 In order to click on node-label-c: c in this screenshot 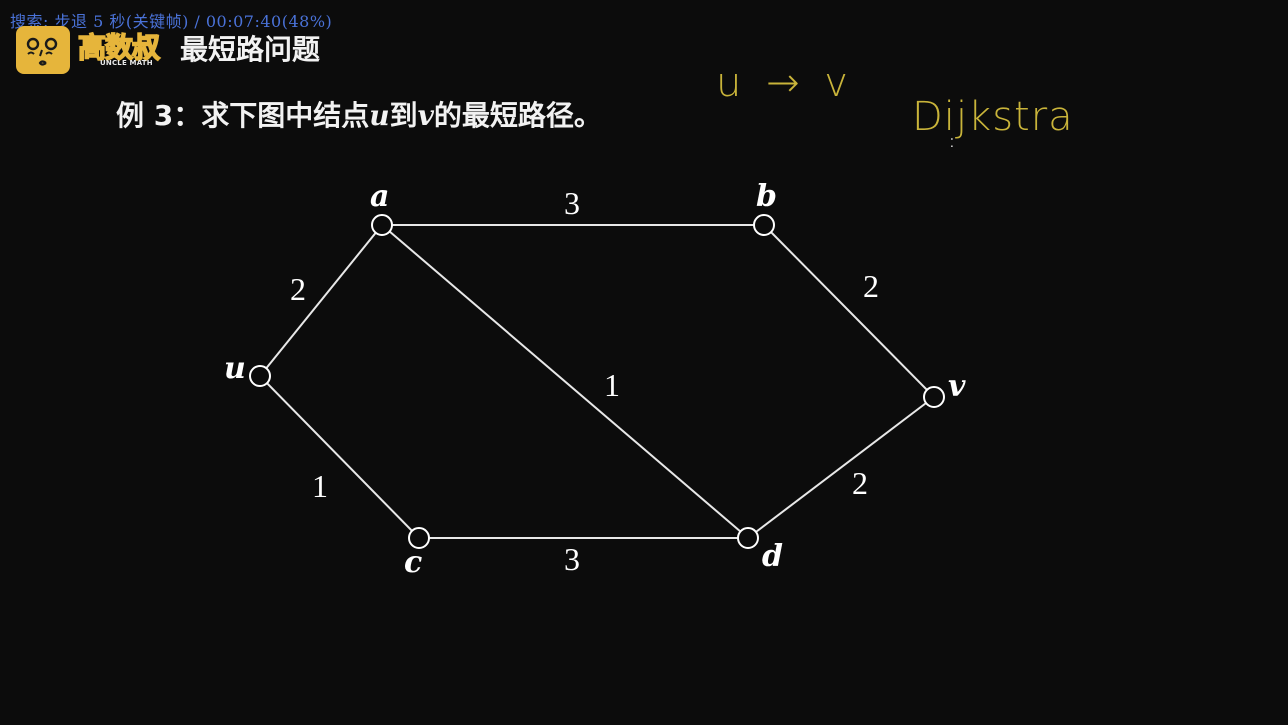, I will do `click(413, 562)`.